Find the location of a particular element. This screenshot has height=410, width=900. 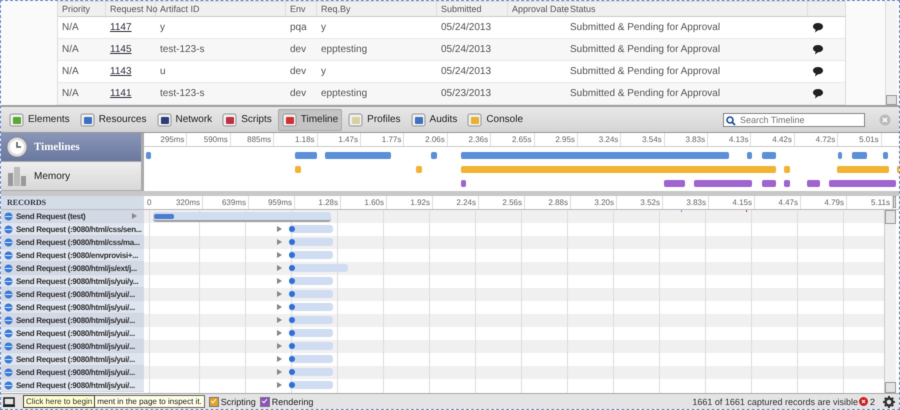

tick-label: 4.79s is located at coordinates (824, 202).